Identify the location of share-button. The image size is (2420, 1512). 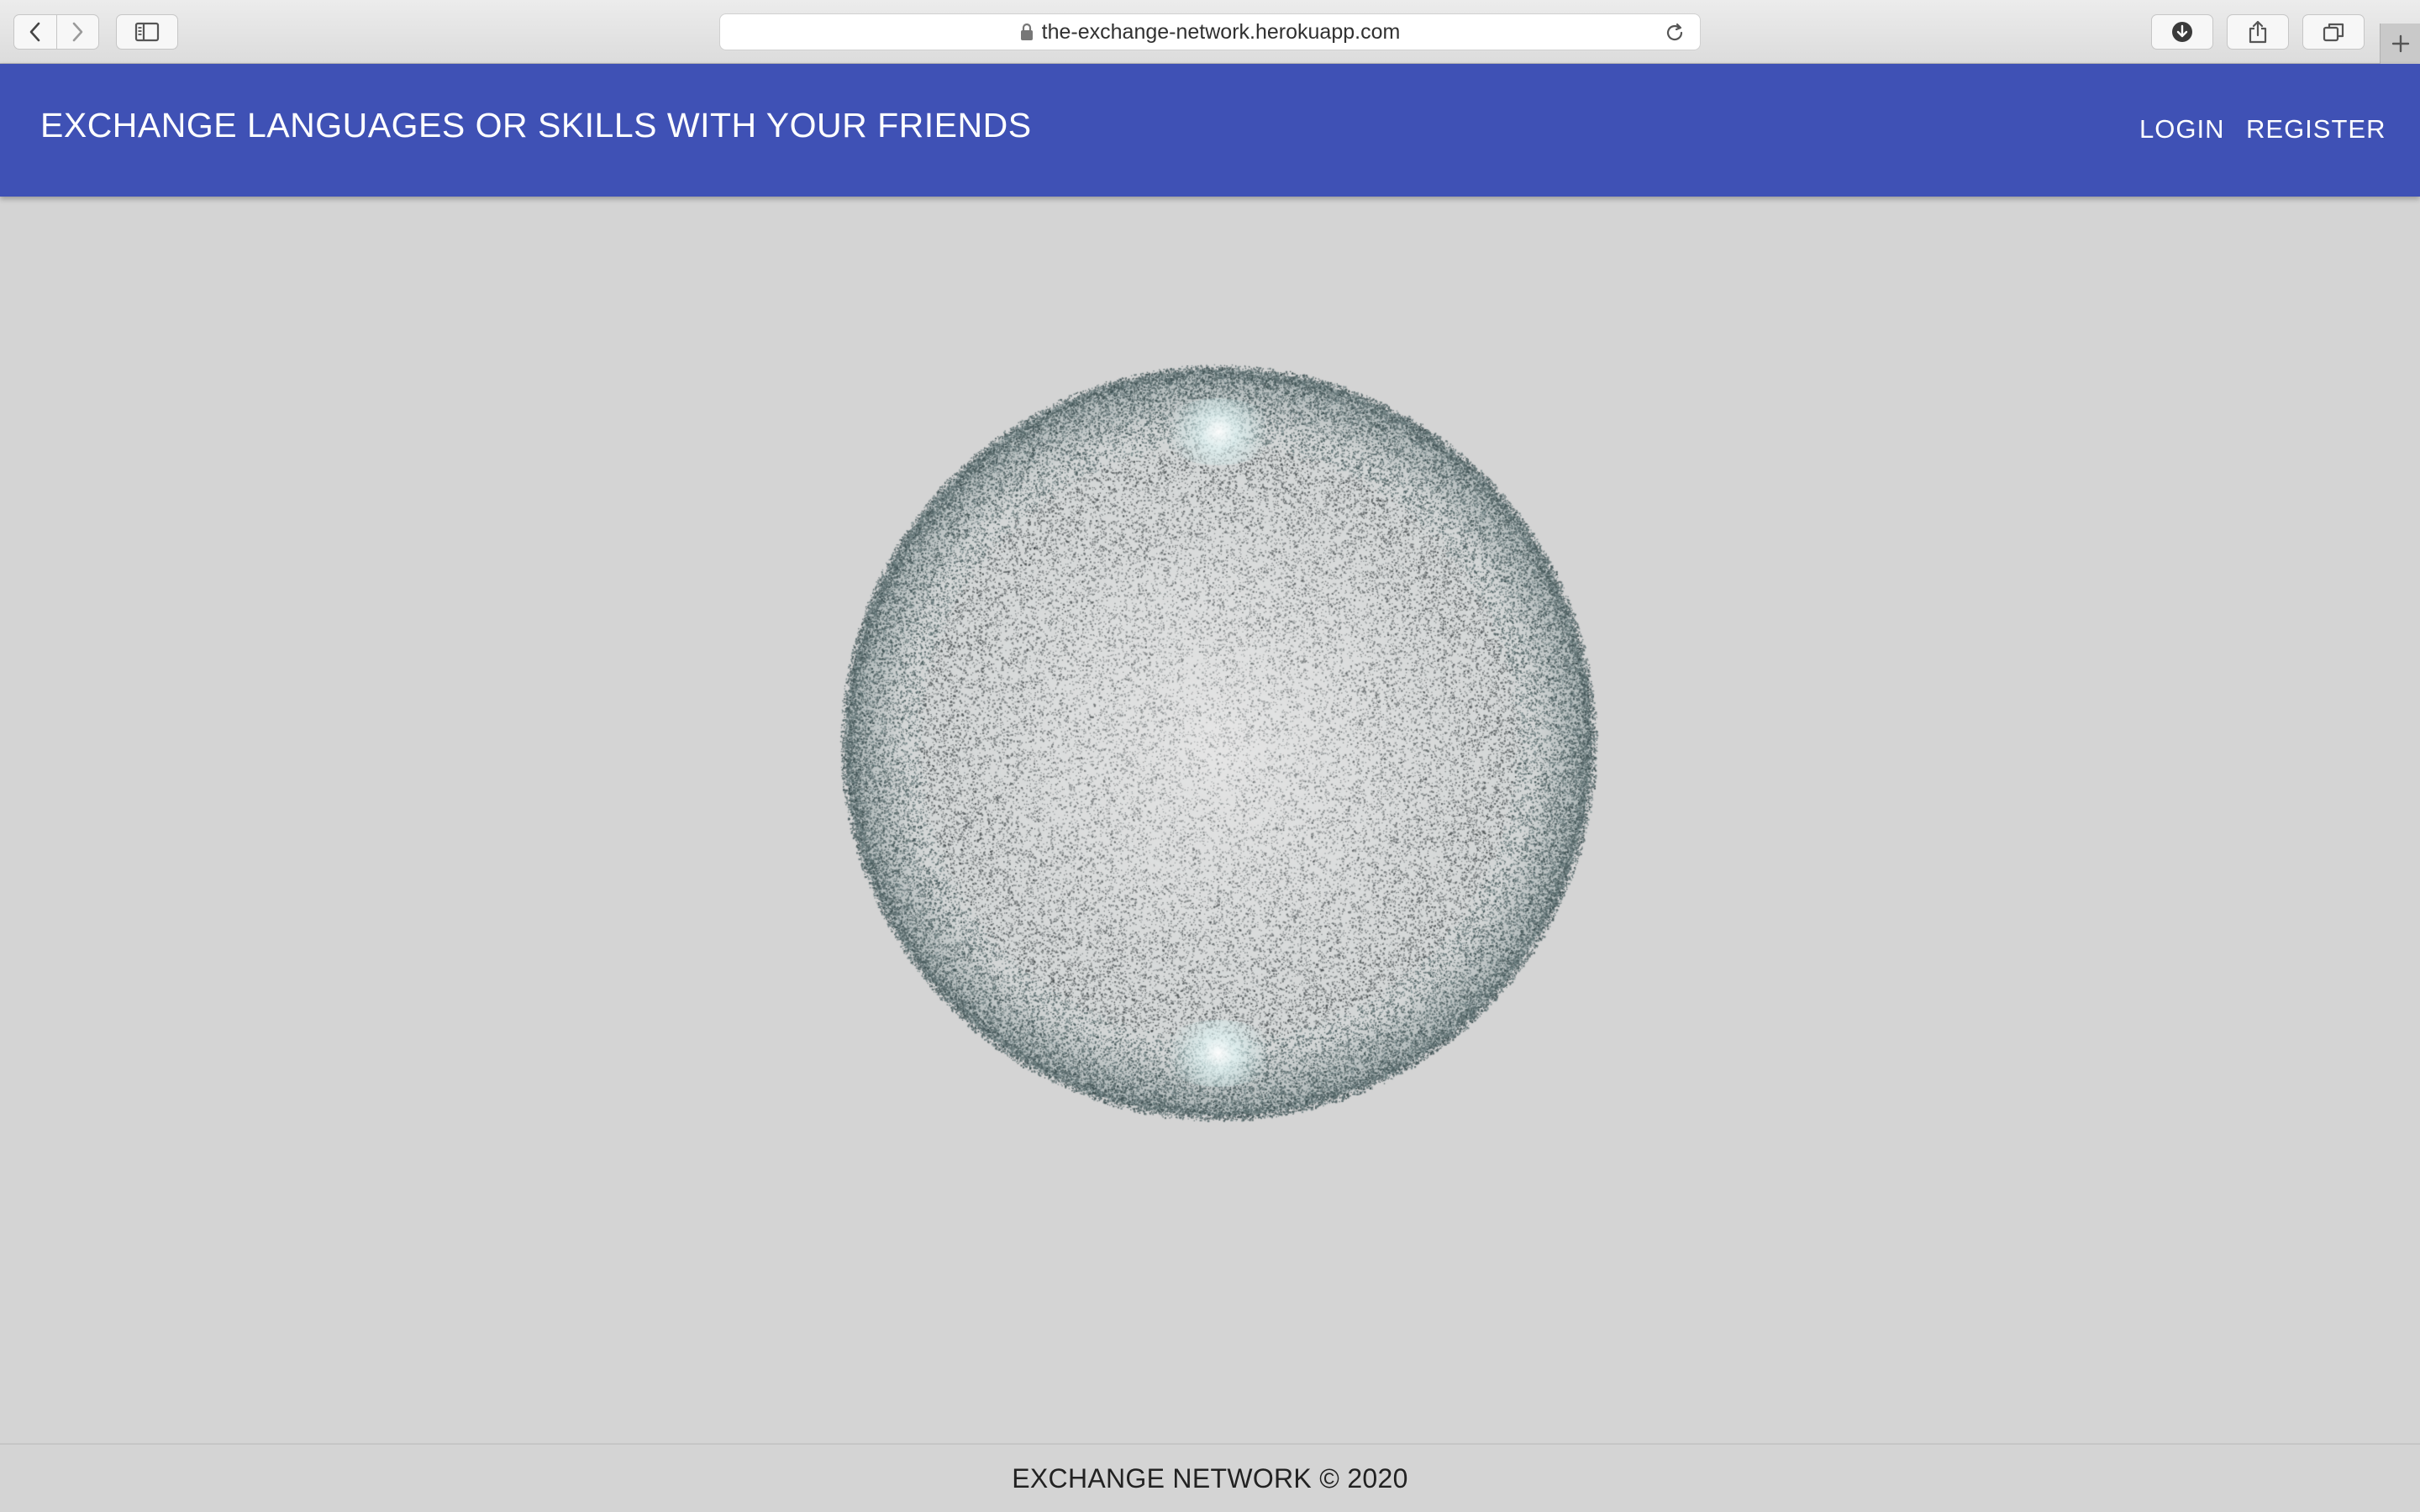
(2258, 32).